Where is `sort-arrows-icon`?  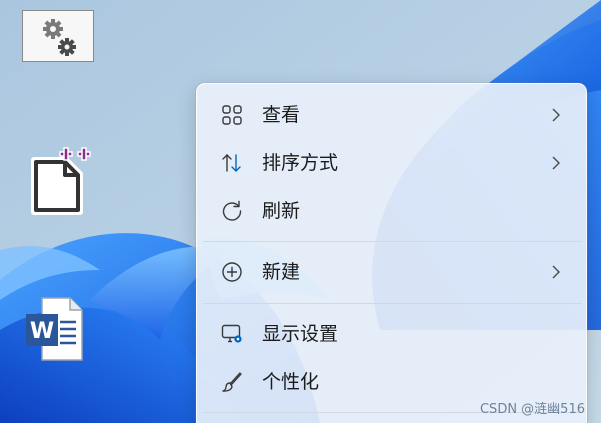
sort-arrows-icon is located at coordinates (231, 163).